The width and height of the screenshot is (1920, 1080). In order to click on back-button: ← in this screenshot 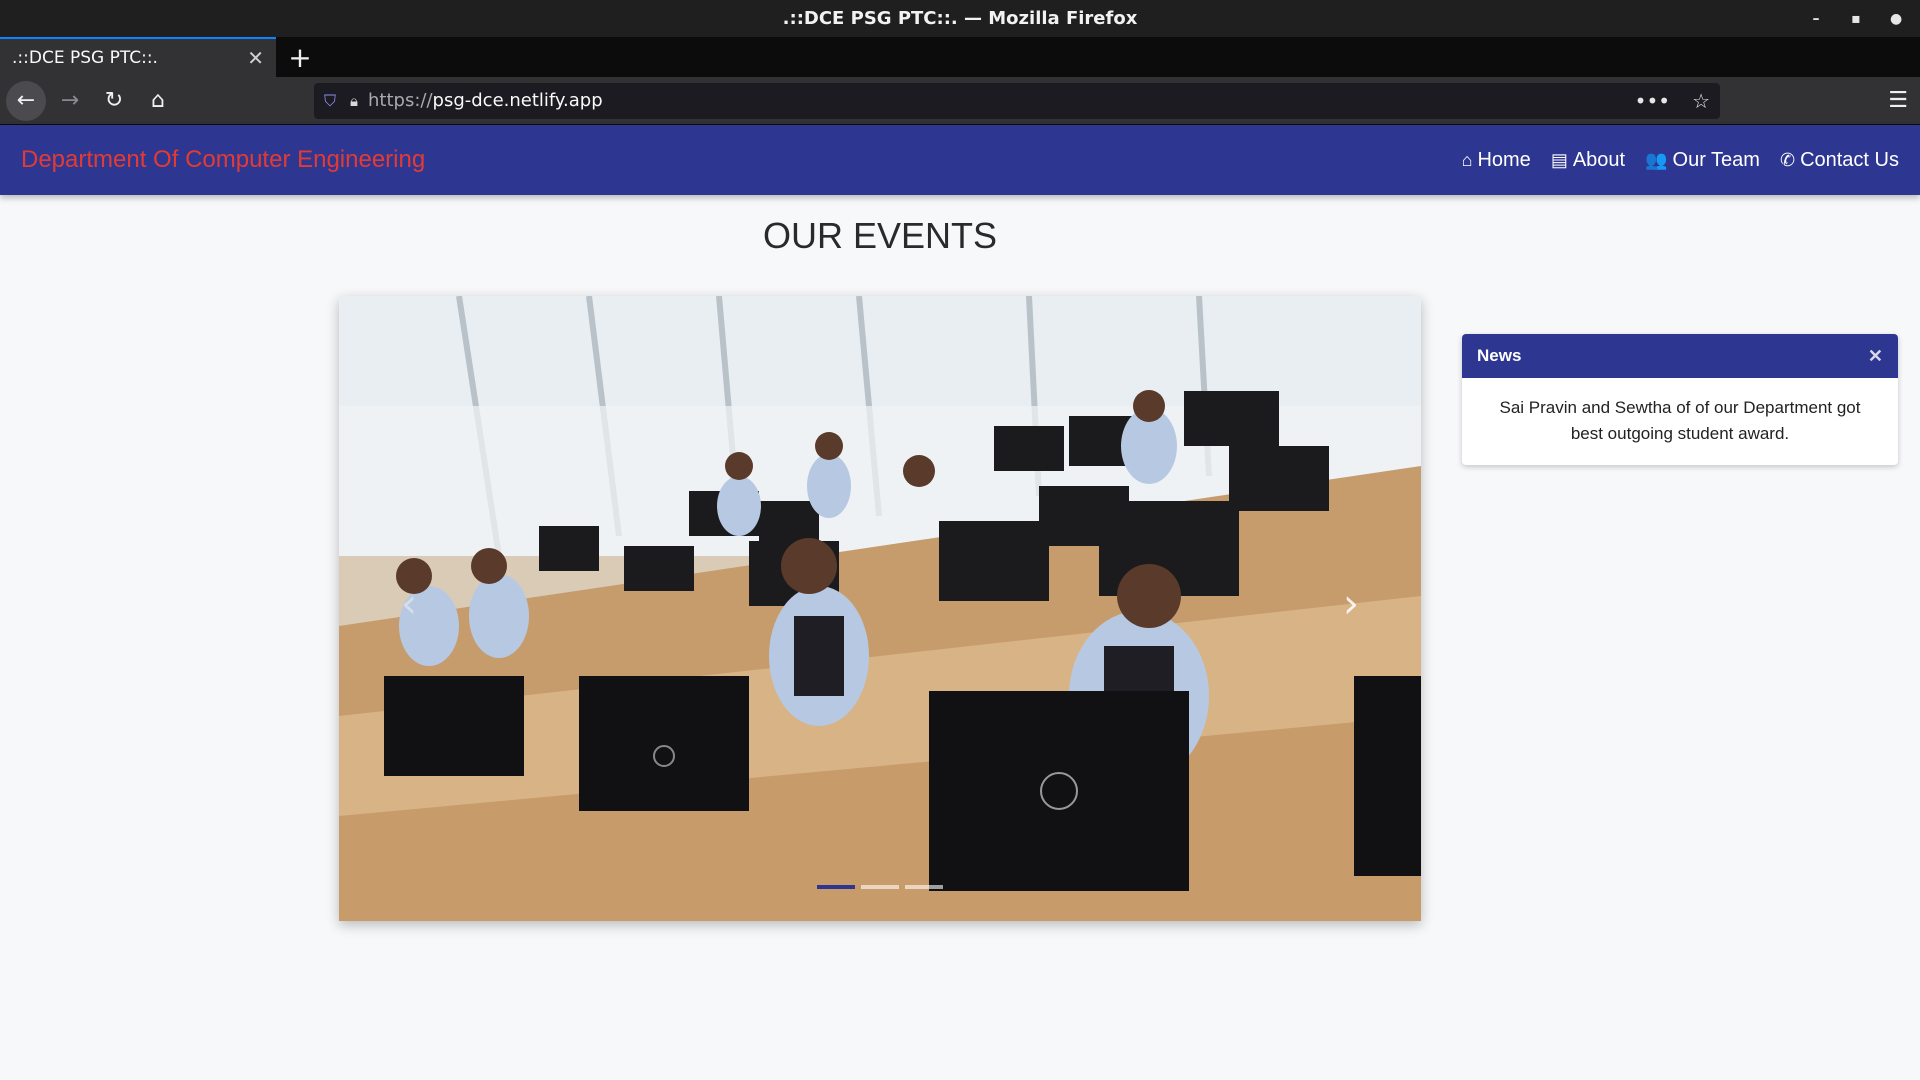, I will do `click(26, 100)`.